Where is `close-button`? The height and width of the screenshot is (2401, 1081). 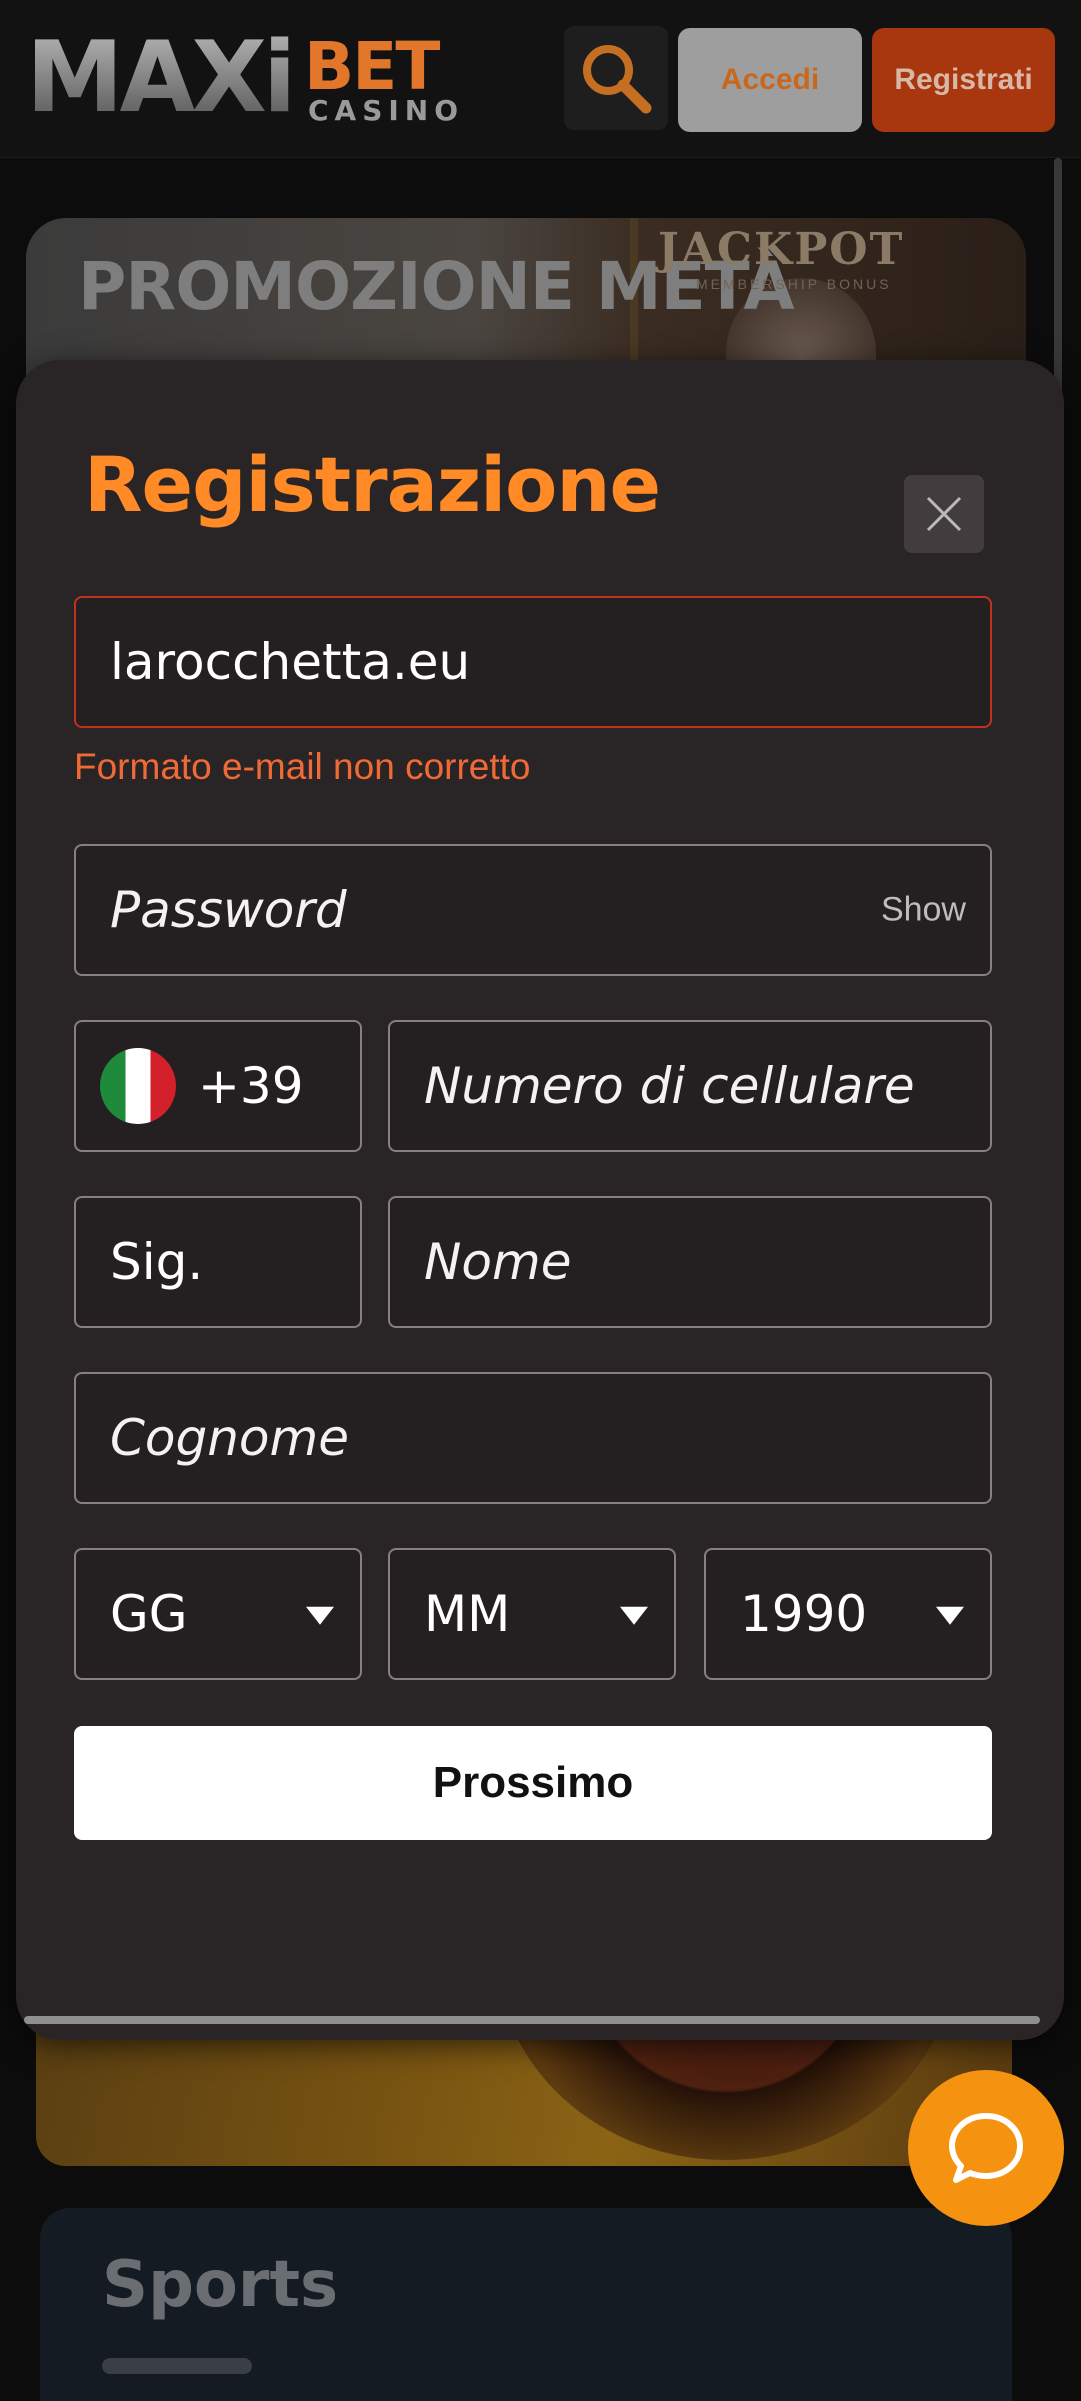
close-button is located at coordinates (944, 514).